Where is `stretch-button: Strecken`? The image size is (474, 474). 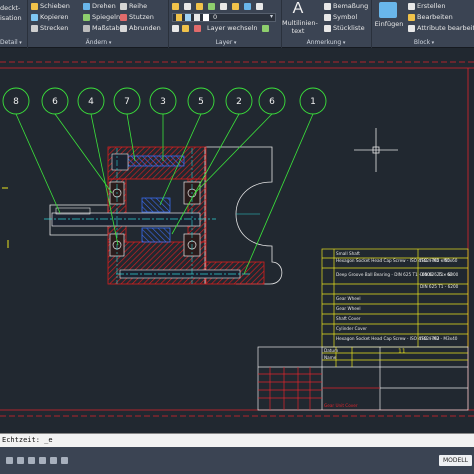
stretch-button: Strecken is located at coordinates (54, 28).